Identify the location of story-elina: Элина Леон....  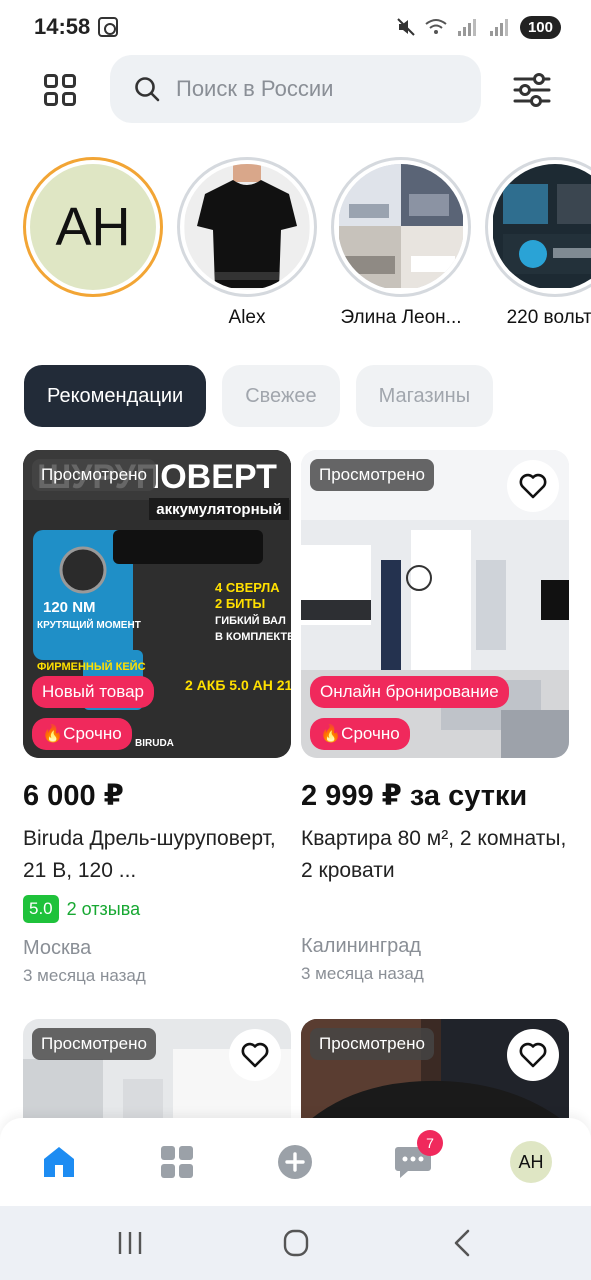
(401, 243).